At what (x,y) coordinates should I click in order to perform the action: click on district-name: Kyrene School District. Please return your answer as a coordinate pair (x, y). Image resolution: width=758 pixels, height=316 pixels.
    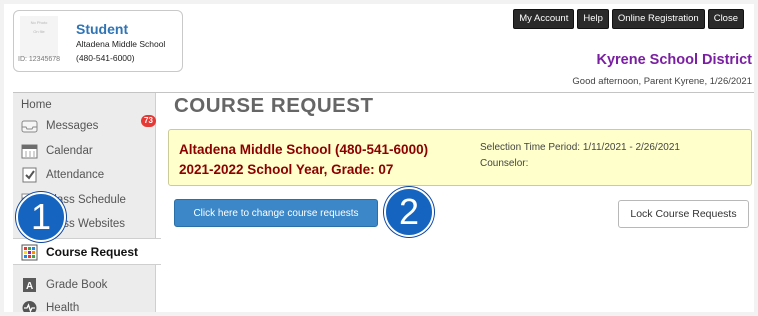
    Looking at the image, I should click on (674, 60).